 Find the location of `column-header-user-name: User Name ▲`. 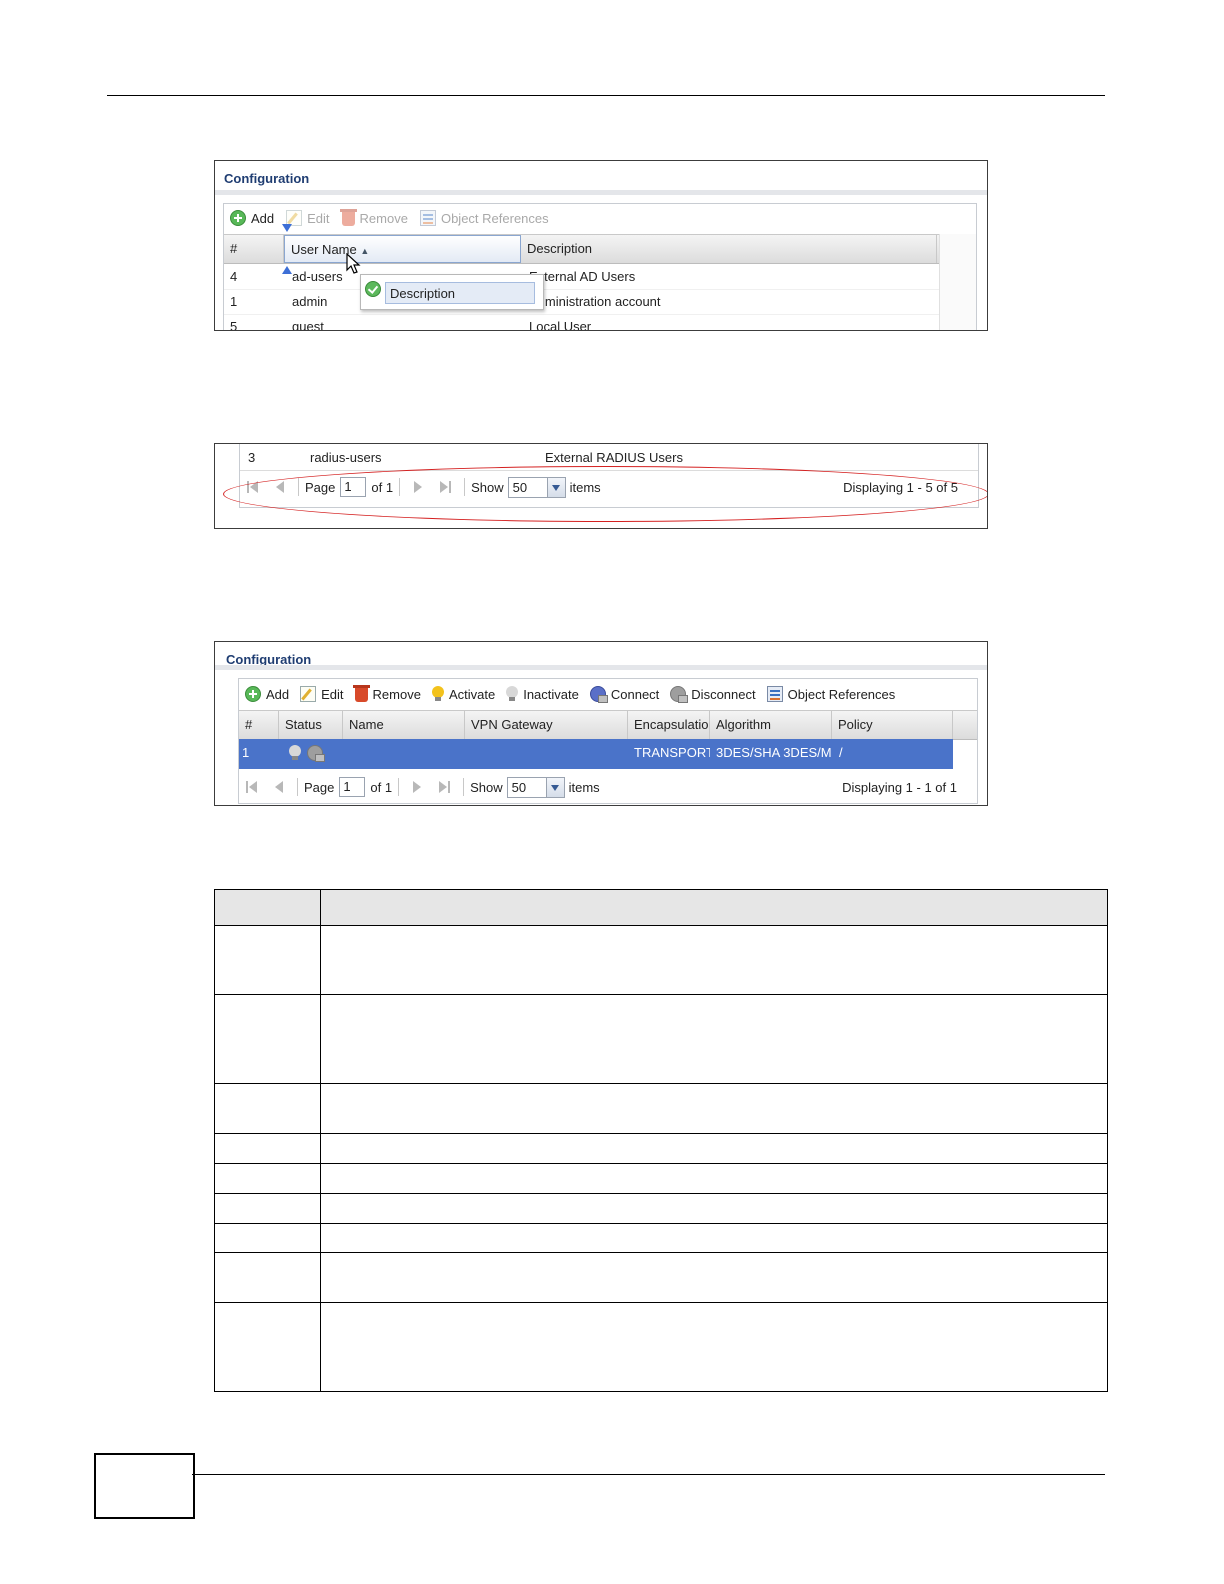

column-header-user-name: User Name ▲ is located at coordinates (402, 249).